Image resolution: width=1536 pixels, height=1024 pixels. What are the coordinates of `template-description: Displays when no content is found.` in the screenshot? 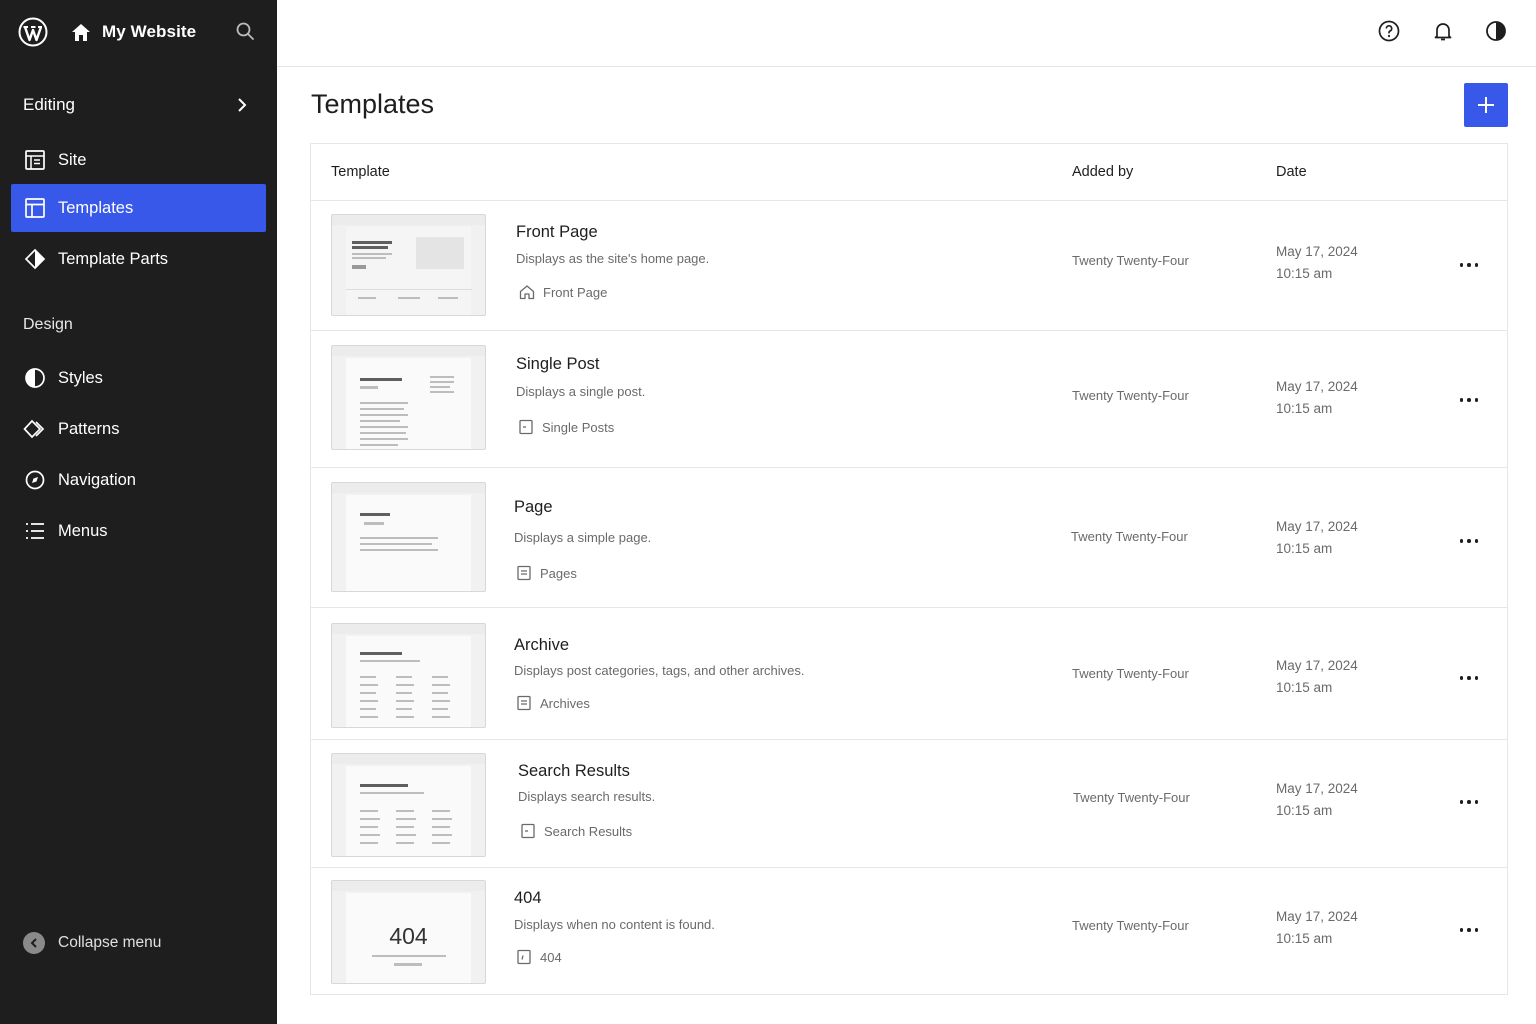 It's located at (614, 924).